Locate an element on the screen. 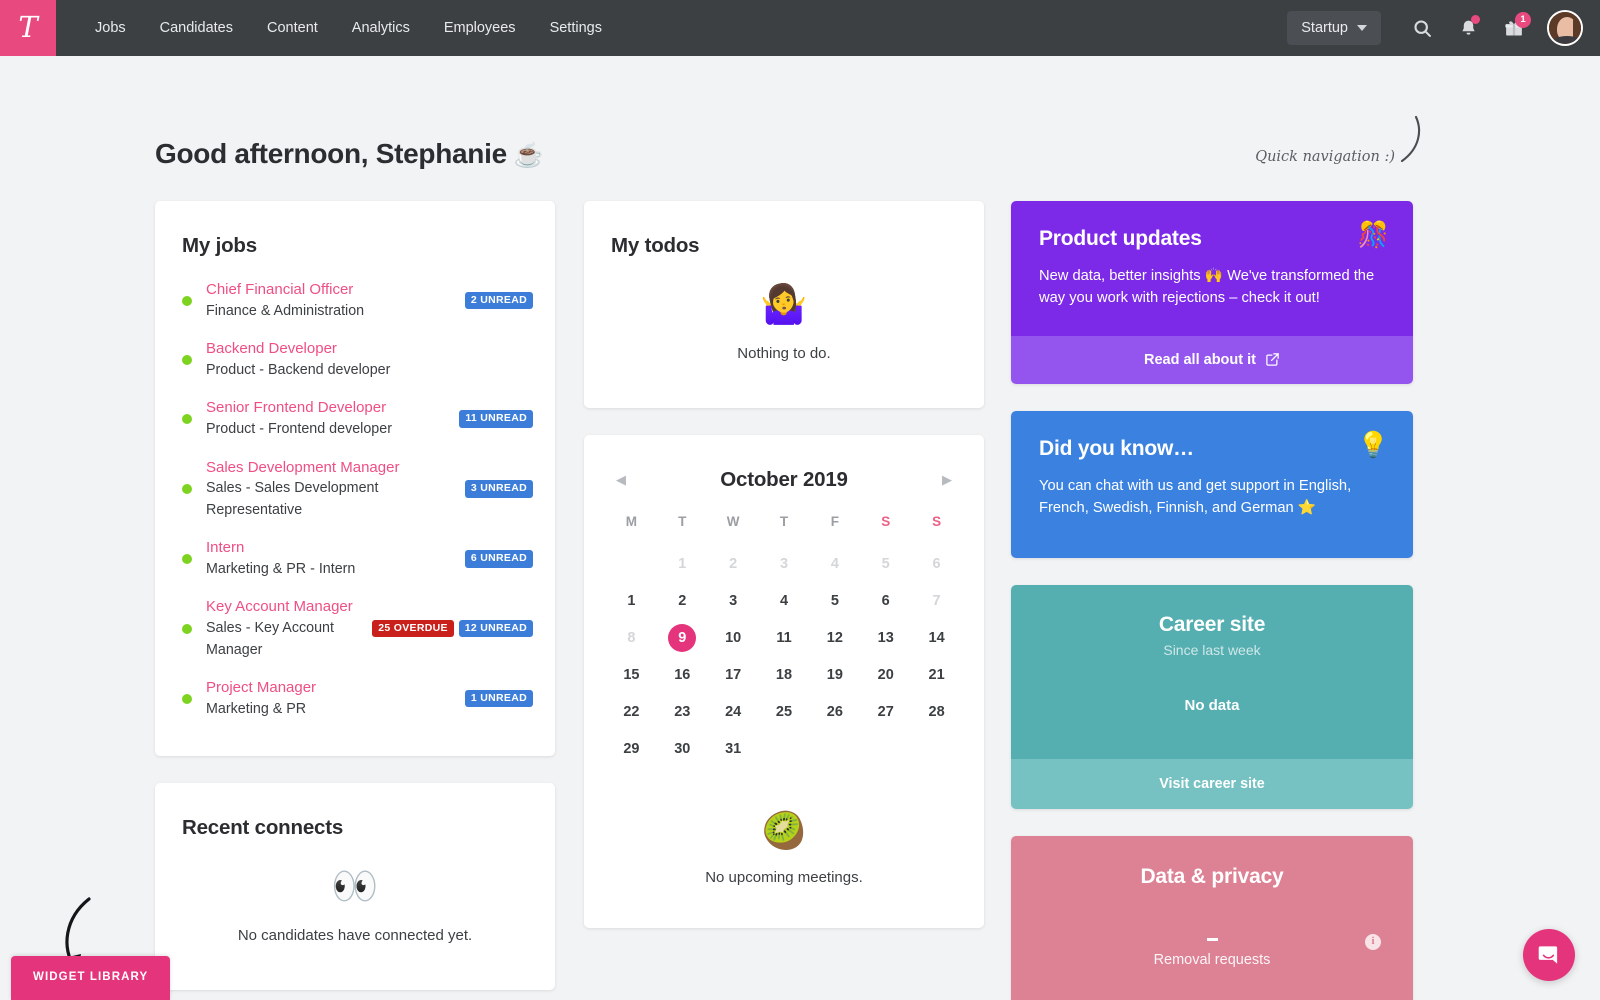 The image size is (1600, 1000). calendar-day: 26 is located at coordinates (834, 712).